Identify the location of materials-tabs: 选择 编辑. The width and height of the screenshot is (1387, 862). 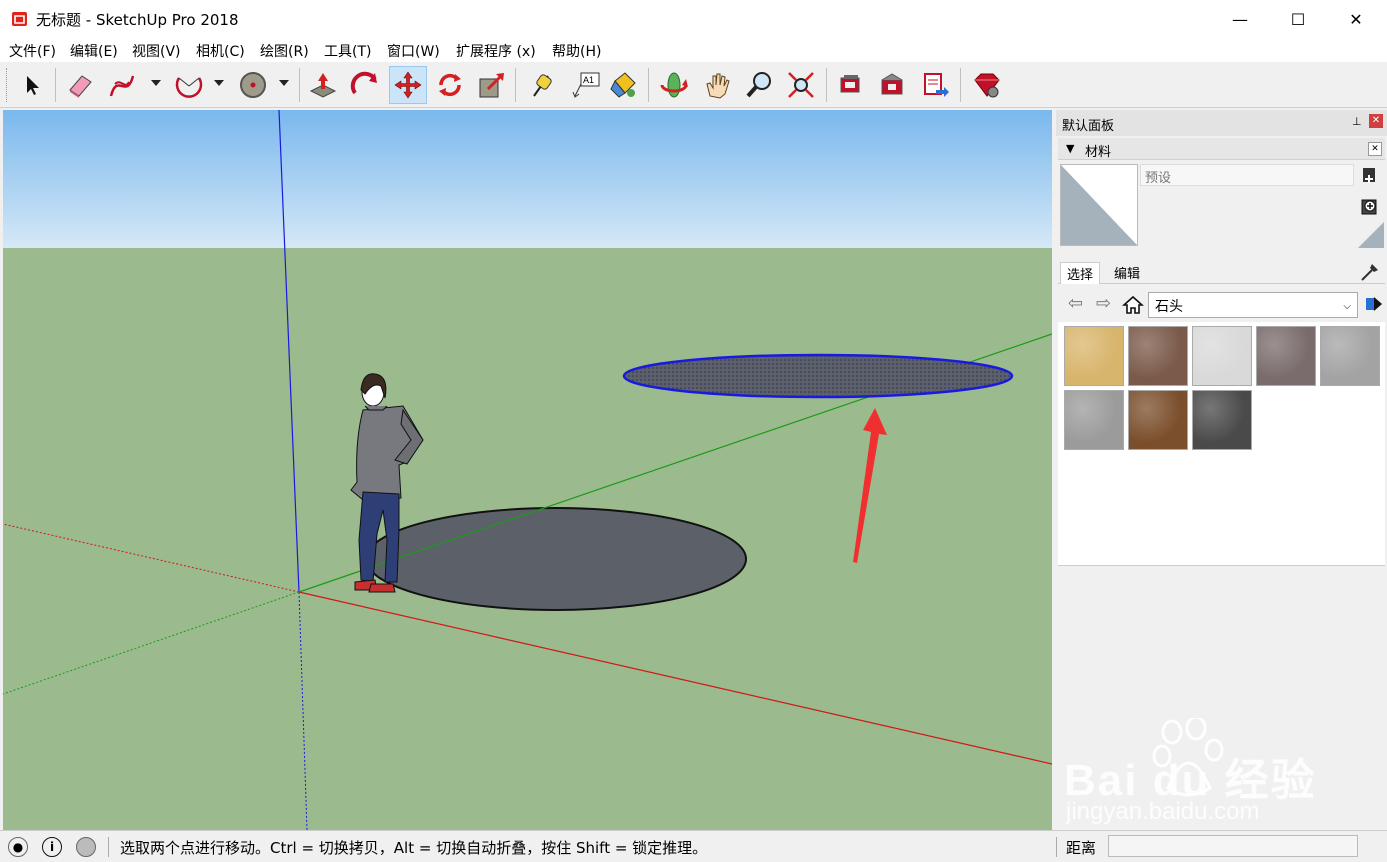
(1221, 272).